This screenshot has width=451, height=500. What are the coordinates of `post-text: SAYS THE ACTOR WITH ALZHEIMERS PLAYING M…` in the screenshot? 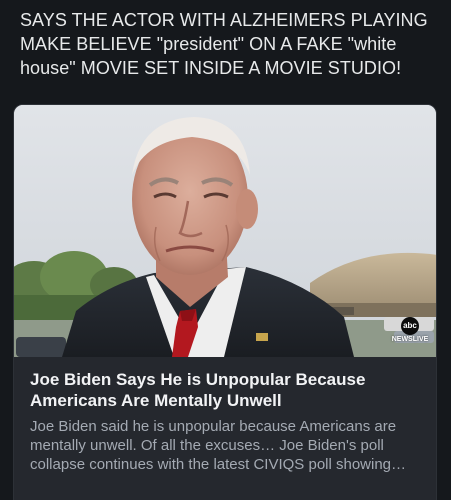 It's located at (224, 44).